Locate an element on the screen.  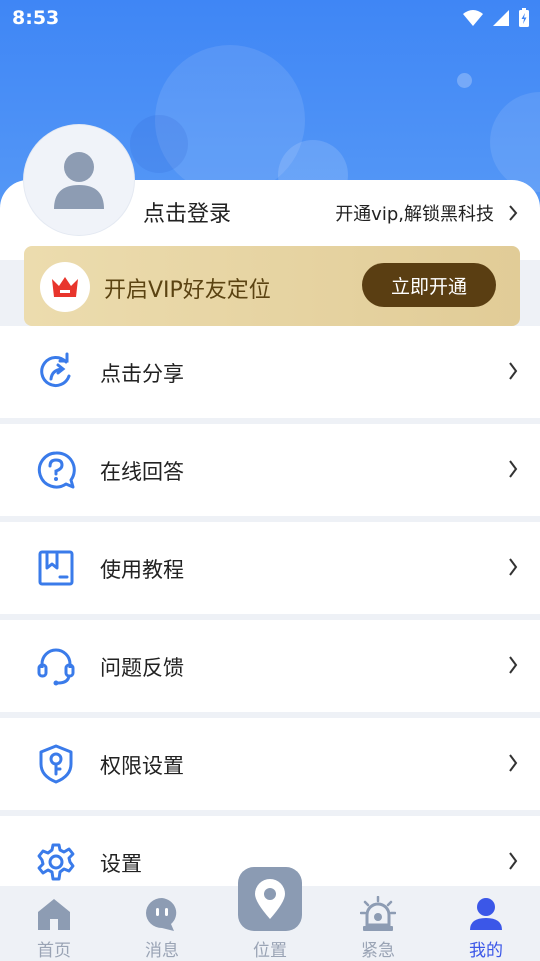
location-center-button is located at coordinates (270, 899).